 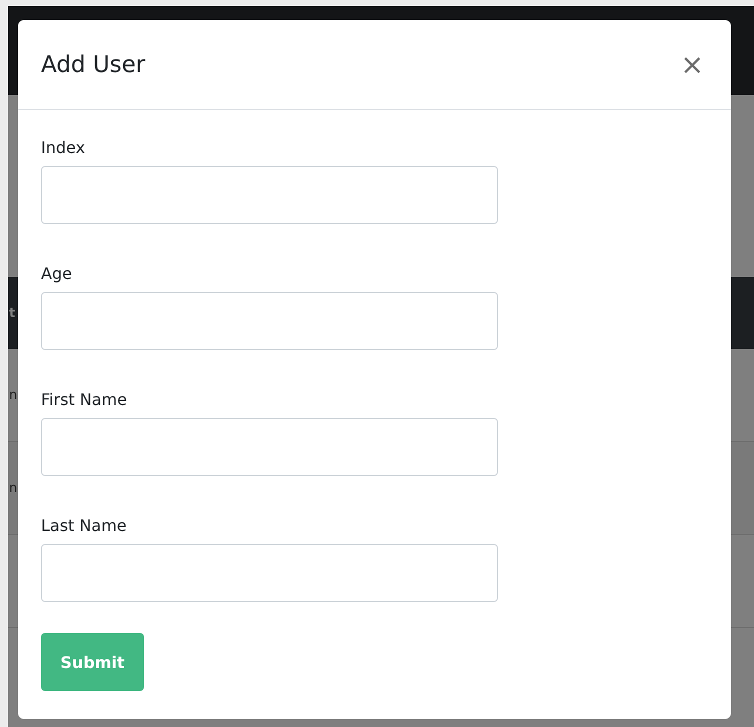 What do you see at coordinates (93, 65) in the screenshot?
I see `modal-title: Add User` at bounding box center [93, 65].